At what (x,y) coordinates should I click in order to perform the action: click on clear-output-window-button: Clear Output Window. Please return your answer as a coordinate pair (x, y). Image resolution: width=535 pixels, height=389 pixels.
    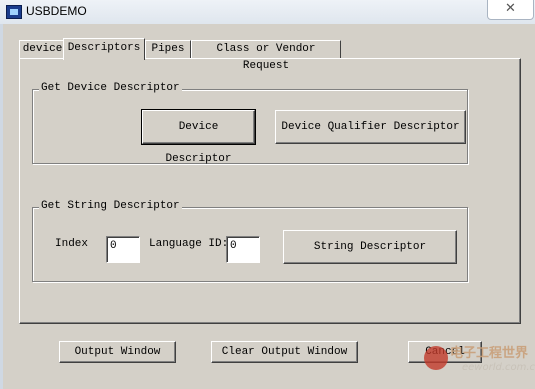
    Looking at the image, I should click on (284, 352).